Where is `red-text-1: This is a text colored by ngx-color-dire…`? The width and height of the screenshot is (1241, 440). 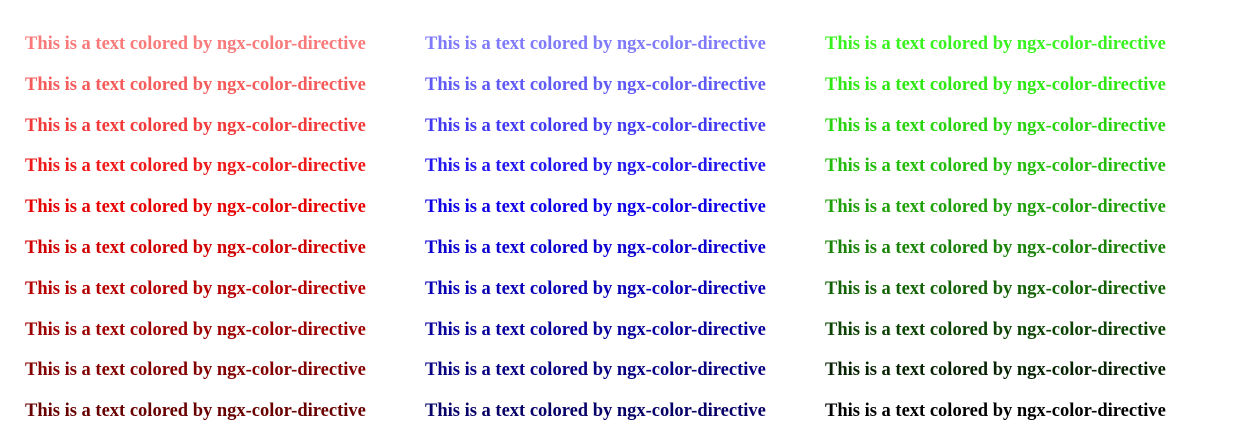 red-text-1: This is a text colored by ngx-color-dire… is located at coordinates (195, 44).